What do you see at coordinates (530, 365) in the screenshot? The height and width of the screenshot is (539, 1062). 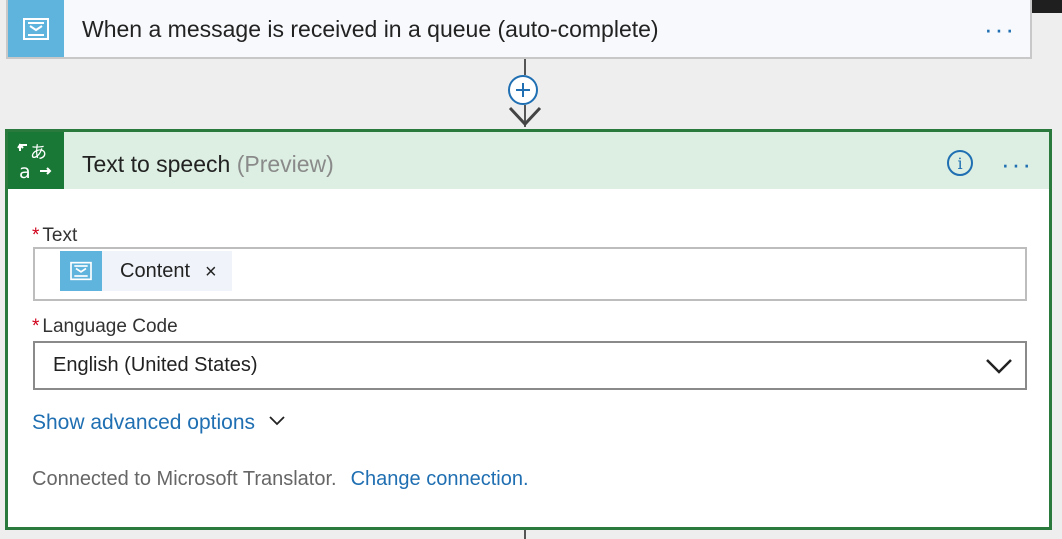 I see `language-code-select: English (United States)` at bounding box center [530, 365].